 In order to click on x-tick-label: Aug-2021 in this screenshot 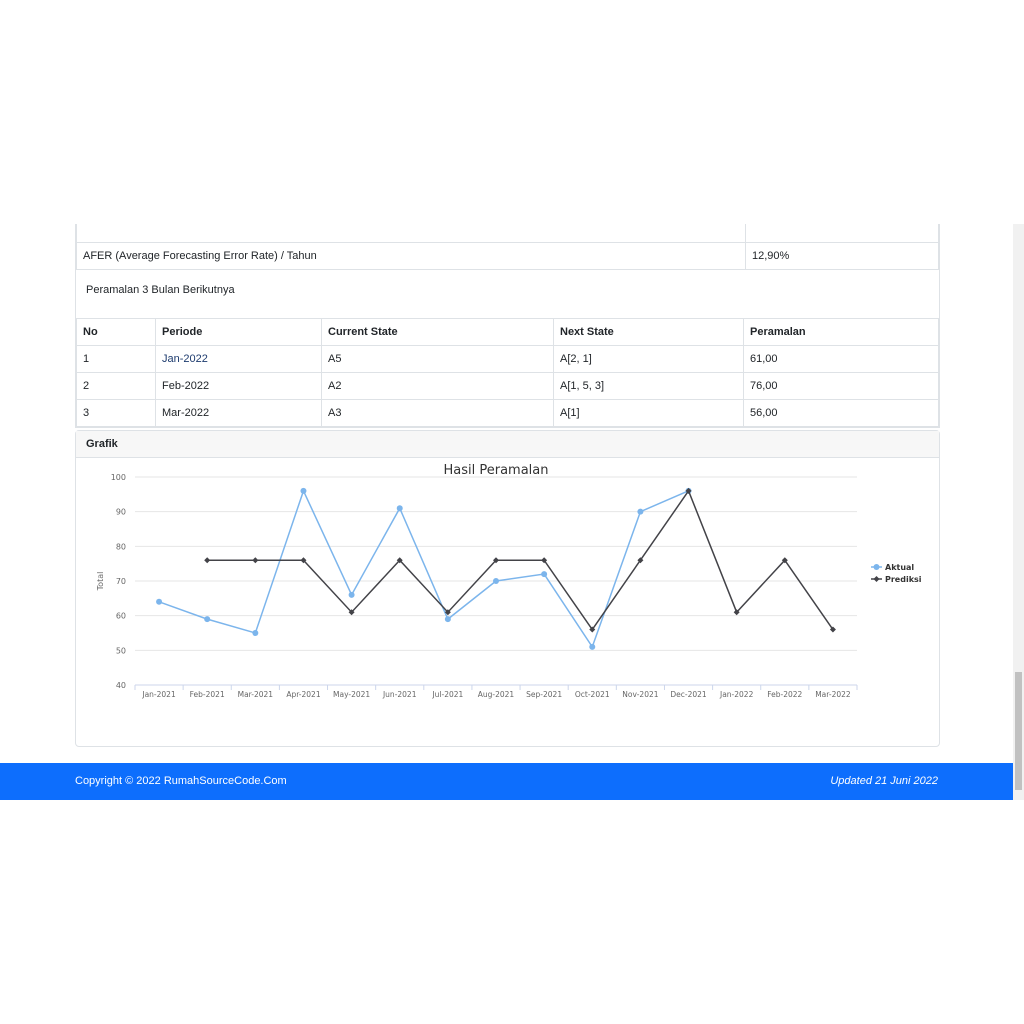, I will do `click(496, 694)`.